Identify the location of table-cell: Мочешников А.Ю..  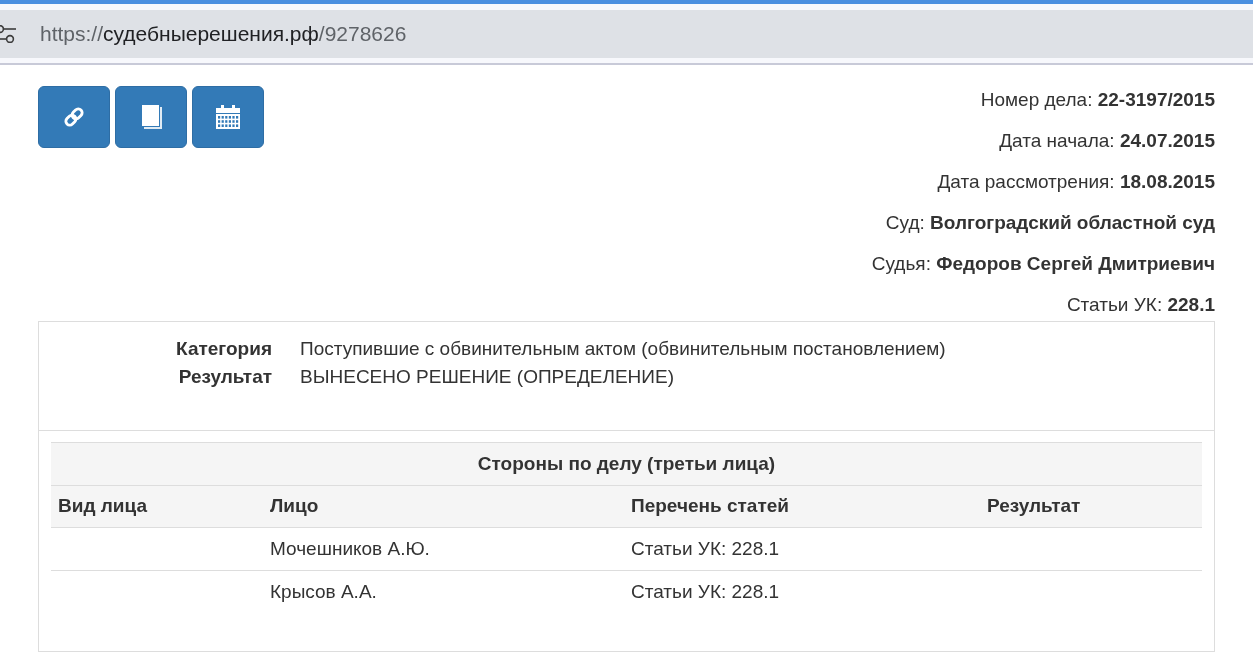
(350, 548).